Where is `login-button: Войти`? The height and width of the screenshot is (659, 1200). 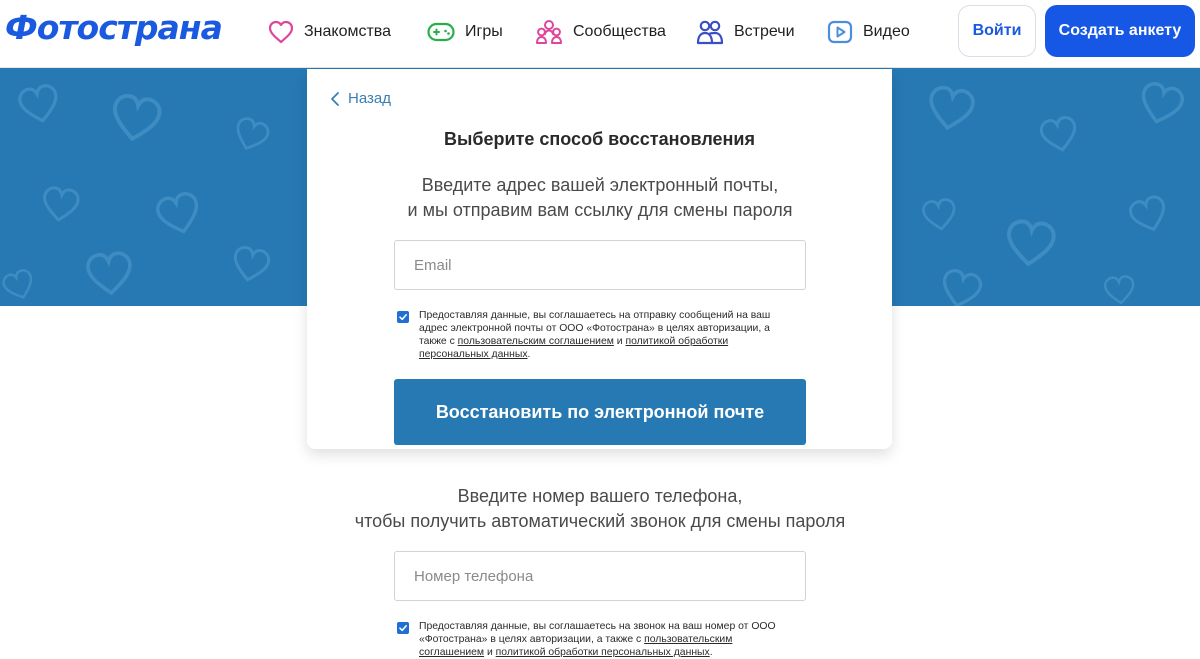
login-button: Войти is located at coordinates (997, 31).